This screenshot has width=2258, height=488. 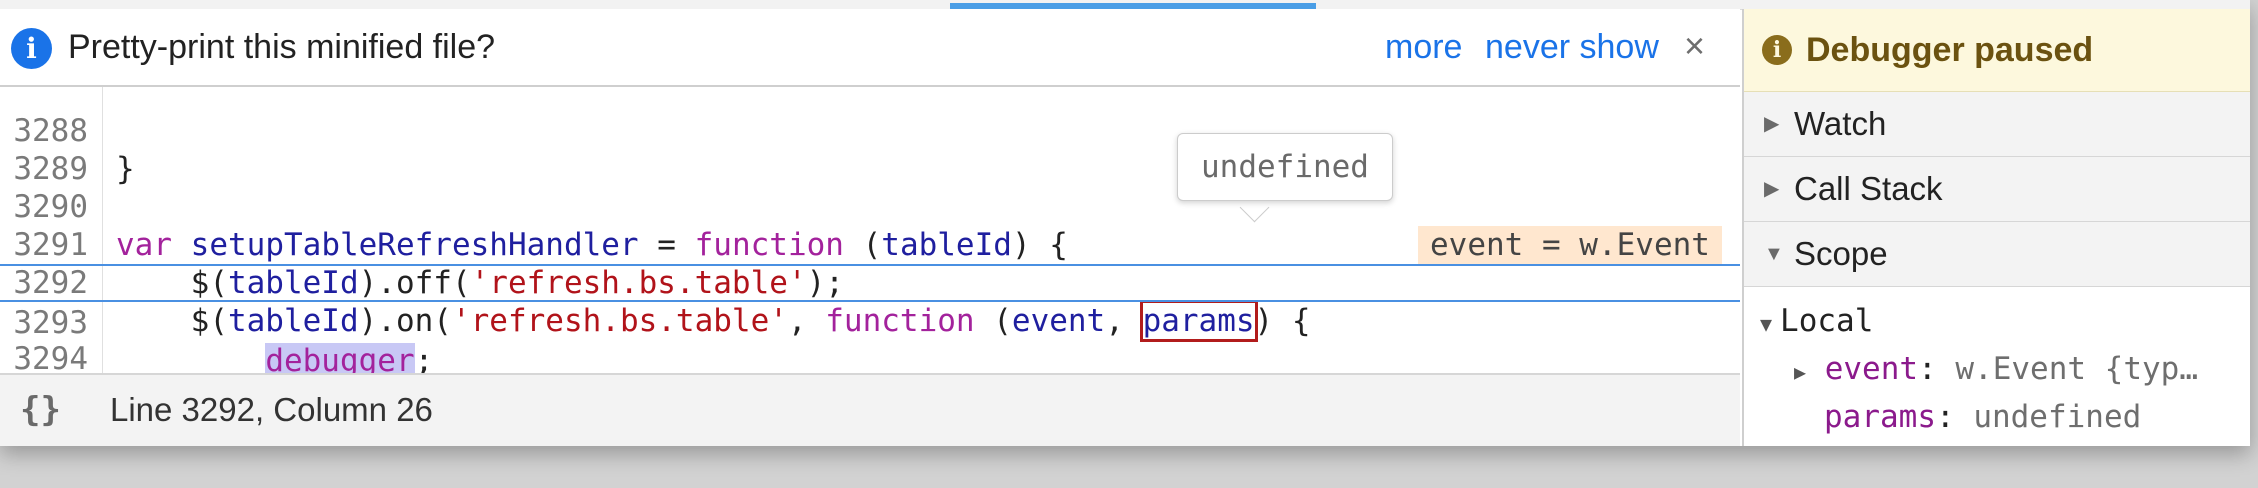 I want to click on scope-var-value: undefined, so click(x=2057, y=417).